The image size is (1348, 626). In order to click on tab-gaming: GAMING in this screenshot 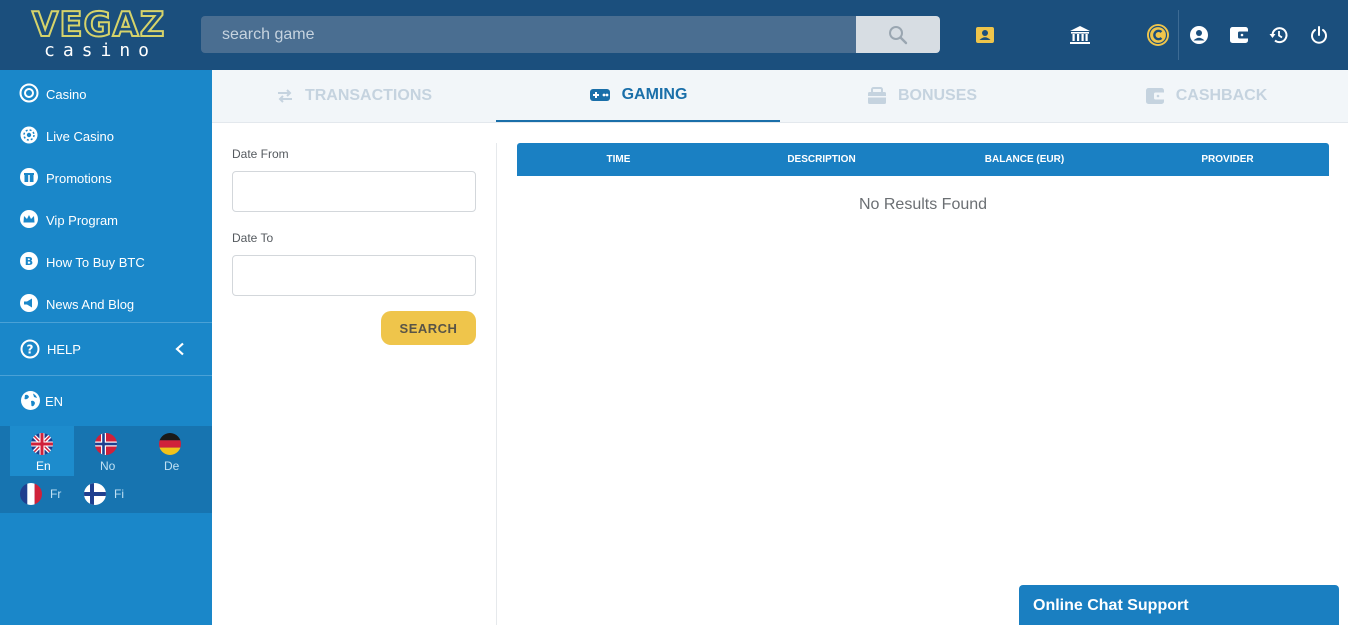, I will do `click(638, 96)`.